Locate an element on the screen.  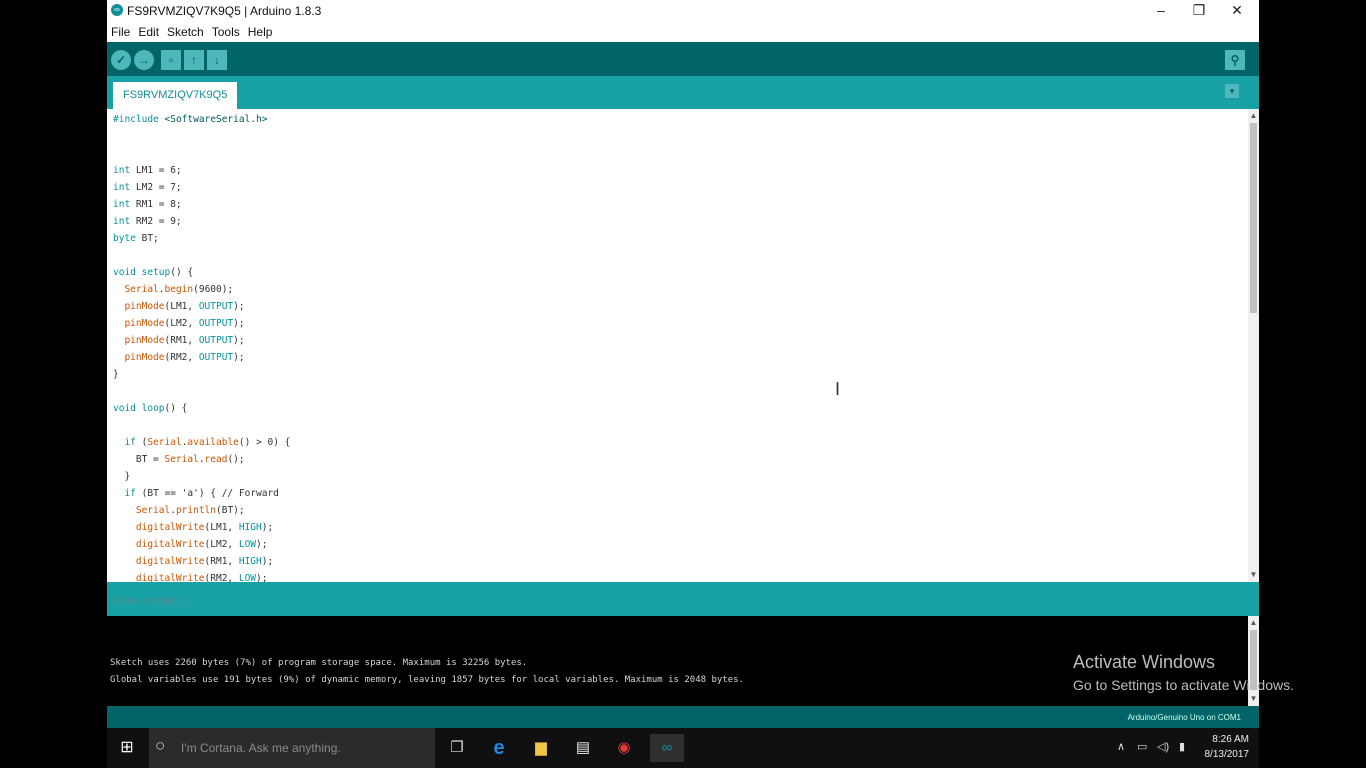
tab-menu-button: ▾ is located at coordinates (1232, 91).